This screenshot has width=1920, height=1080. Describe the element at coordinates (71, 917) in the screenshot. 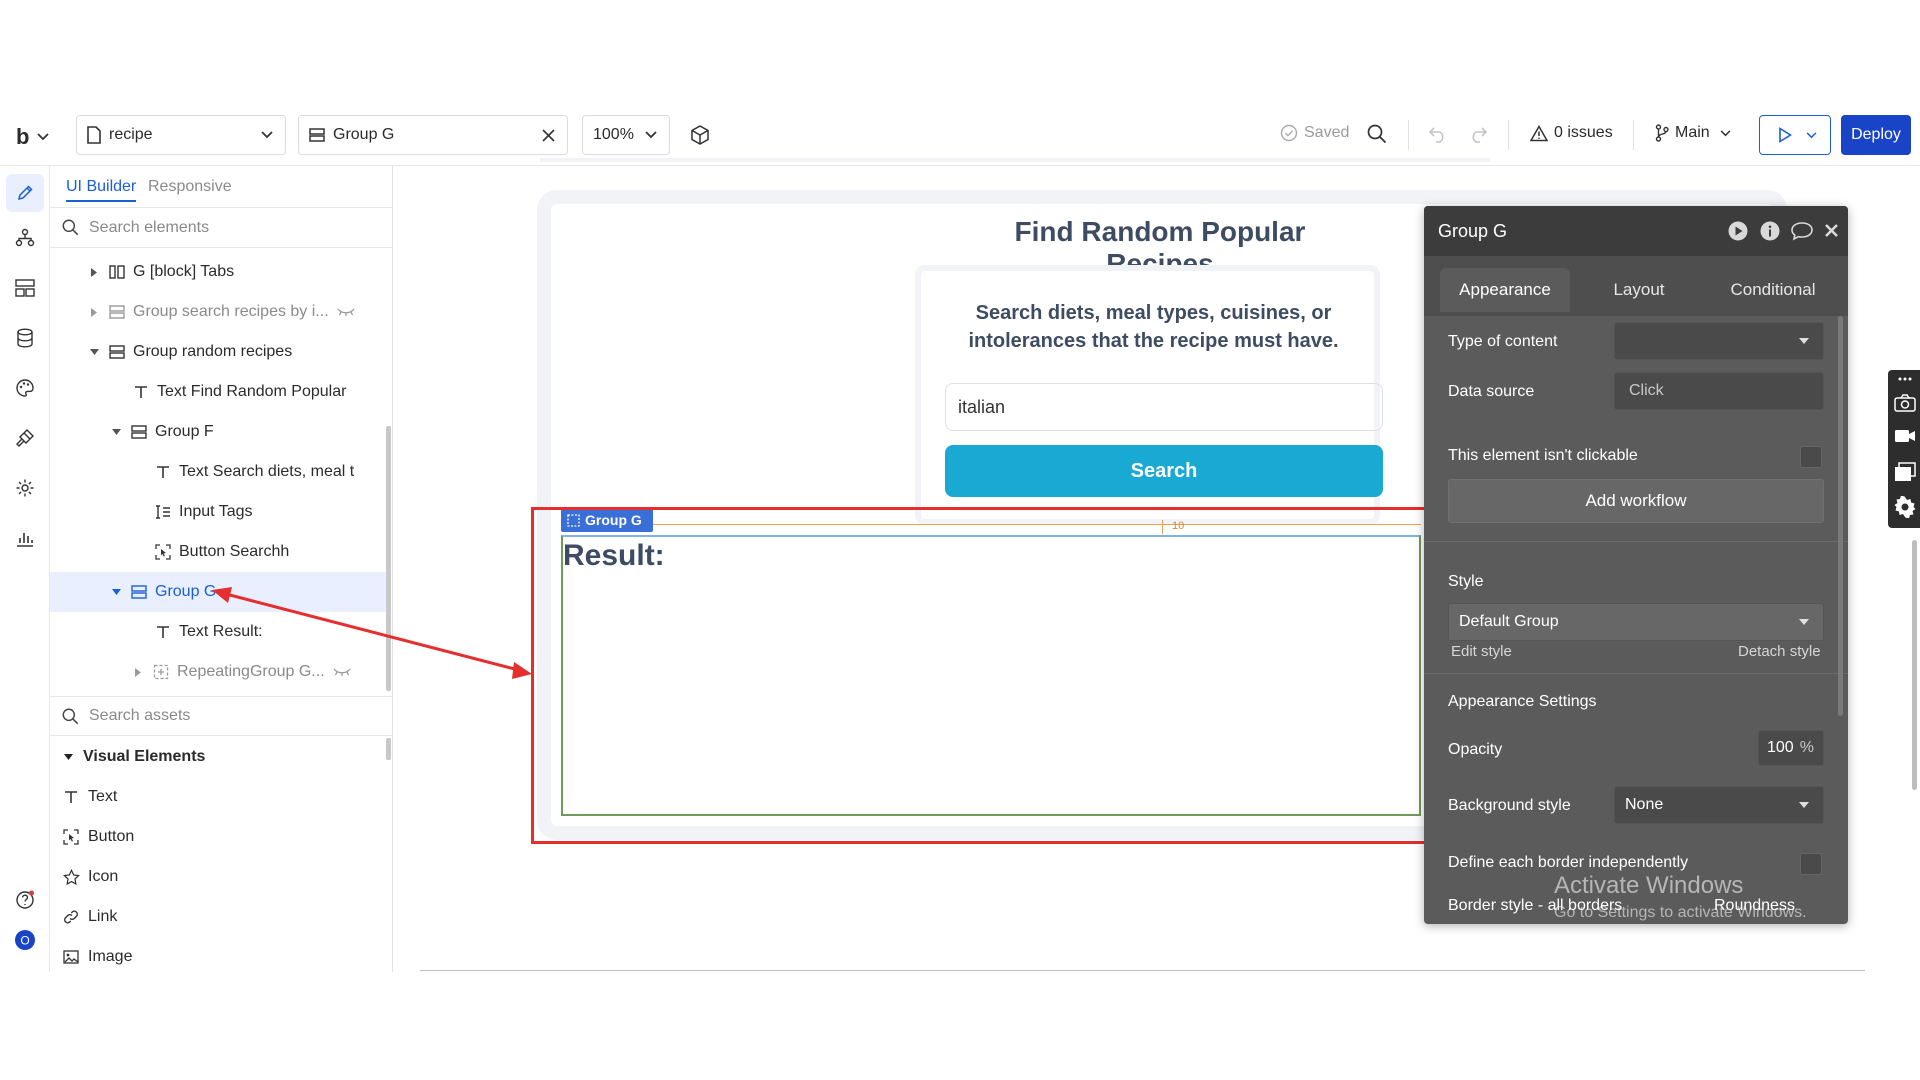

I see `link-icon` at that location.